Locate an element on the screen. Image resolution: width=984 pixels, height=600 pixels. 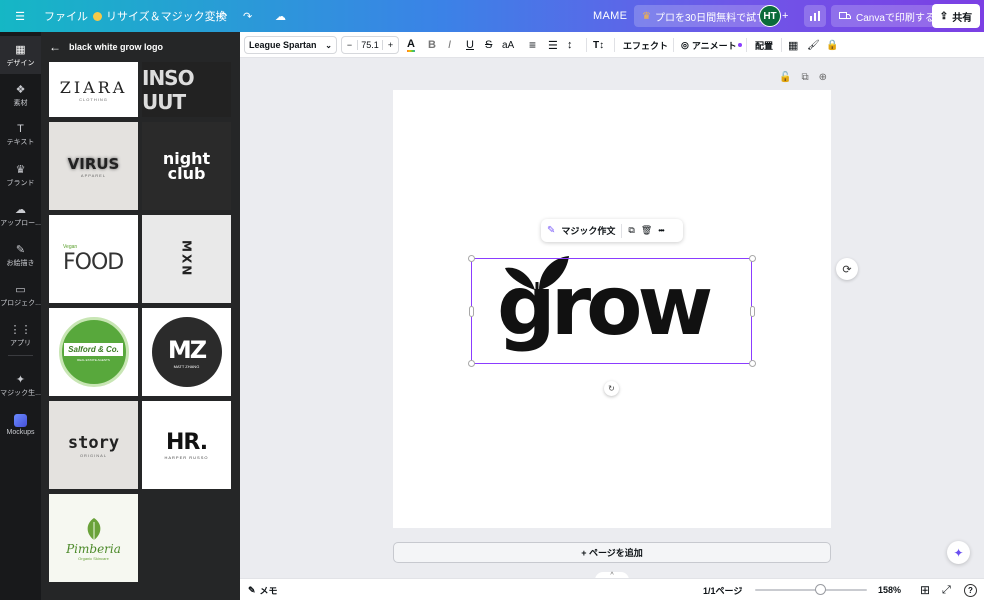
template-thumbnail: ZIARA CLOTHING is located at coordinates (93, 89).